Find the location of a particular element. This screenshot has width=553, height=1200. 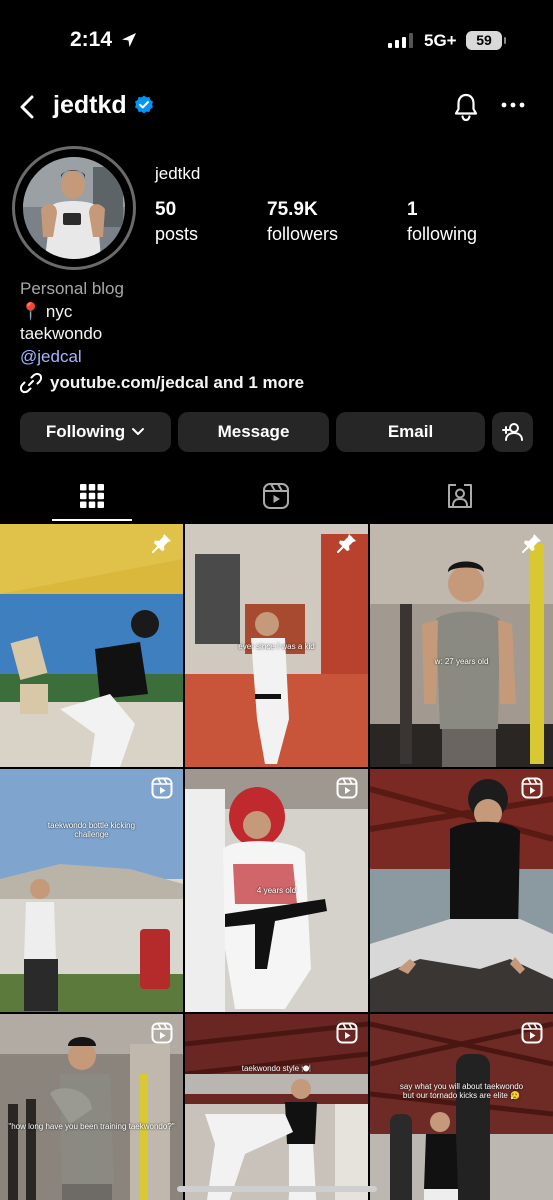

tab-tagged is located at coordinates (460, 496).